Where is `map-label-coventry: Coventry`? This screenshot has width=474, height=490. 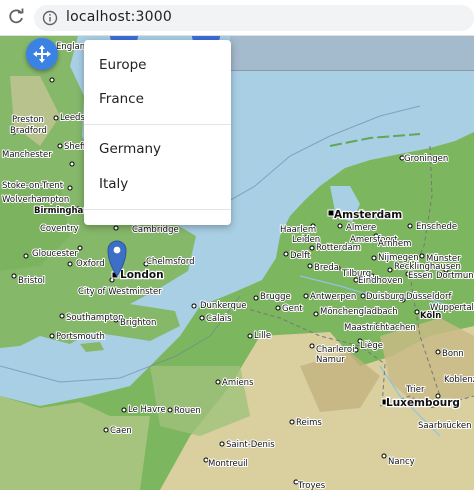 map-label-coventry: Coventry is located at coordinates (59, 229).